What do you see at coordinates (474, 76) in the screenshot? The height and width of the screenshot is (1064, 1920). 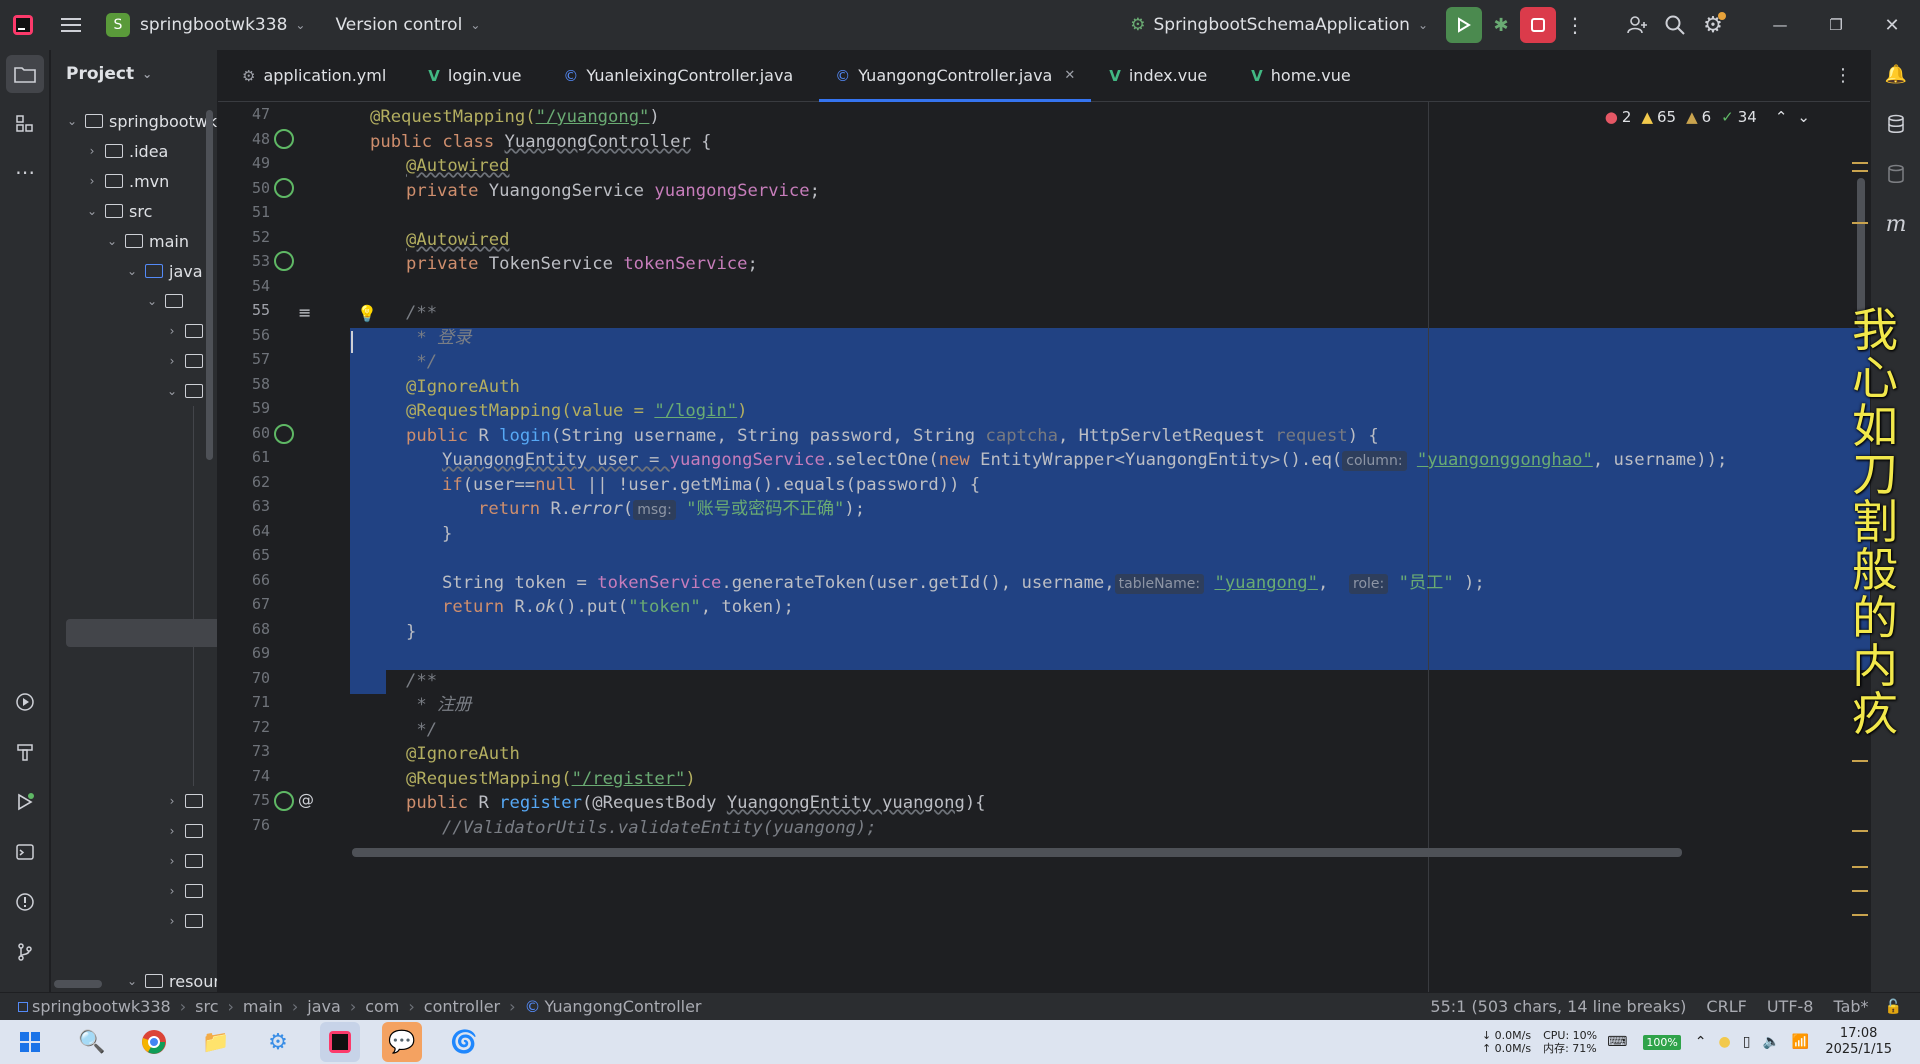 I see `tab-login-vue: Vlogin.vue` at bounding box center [474, 76].